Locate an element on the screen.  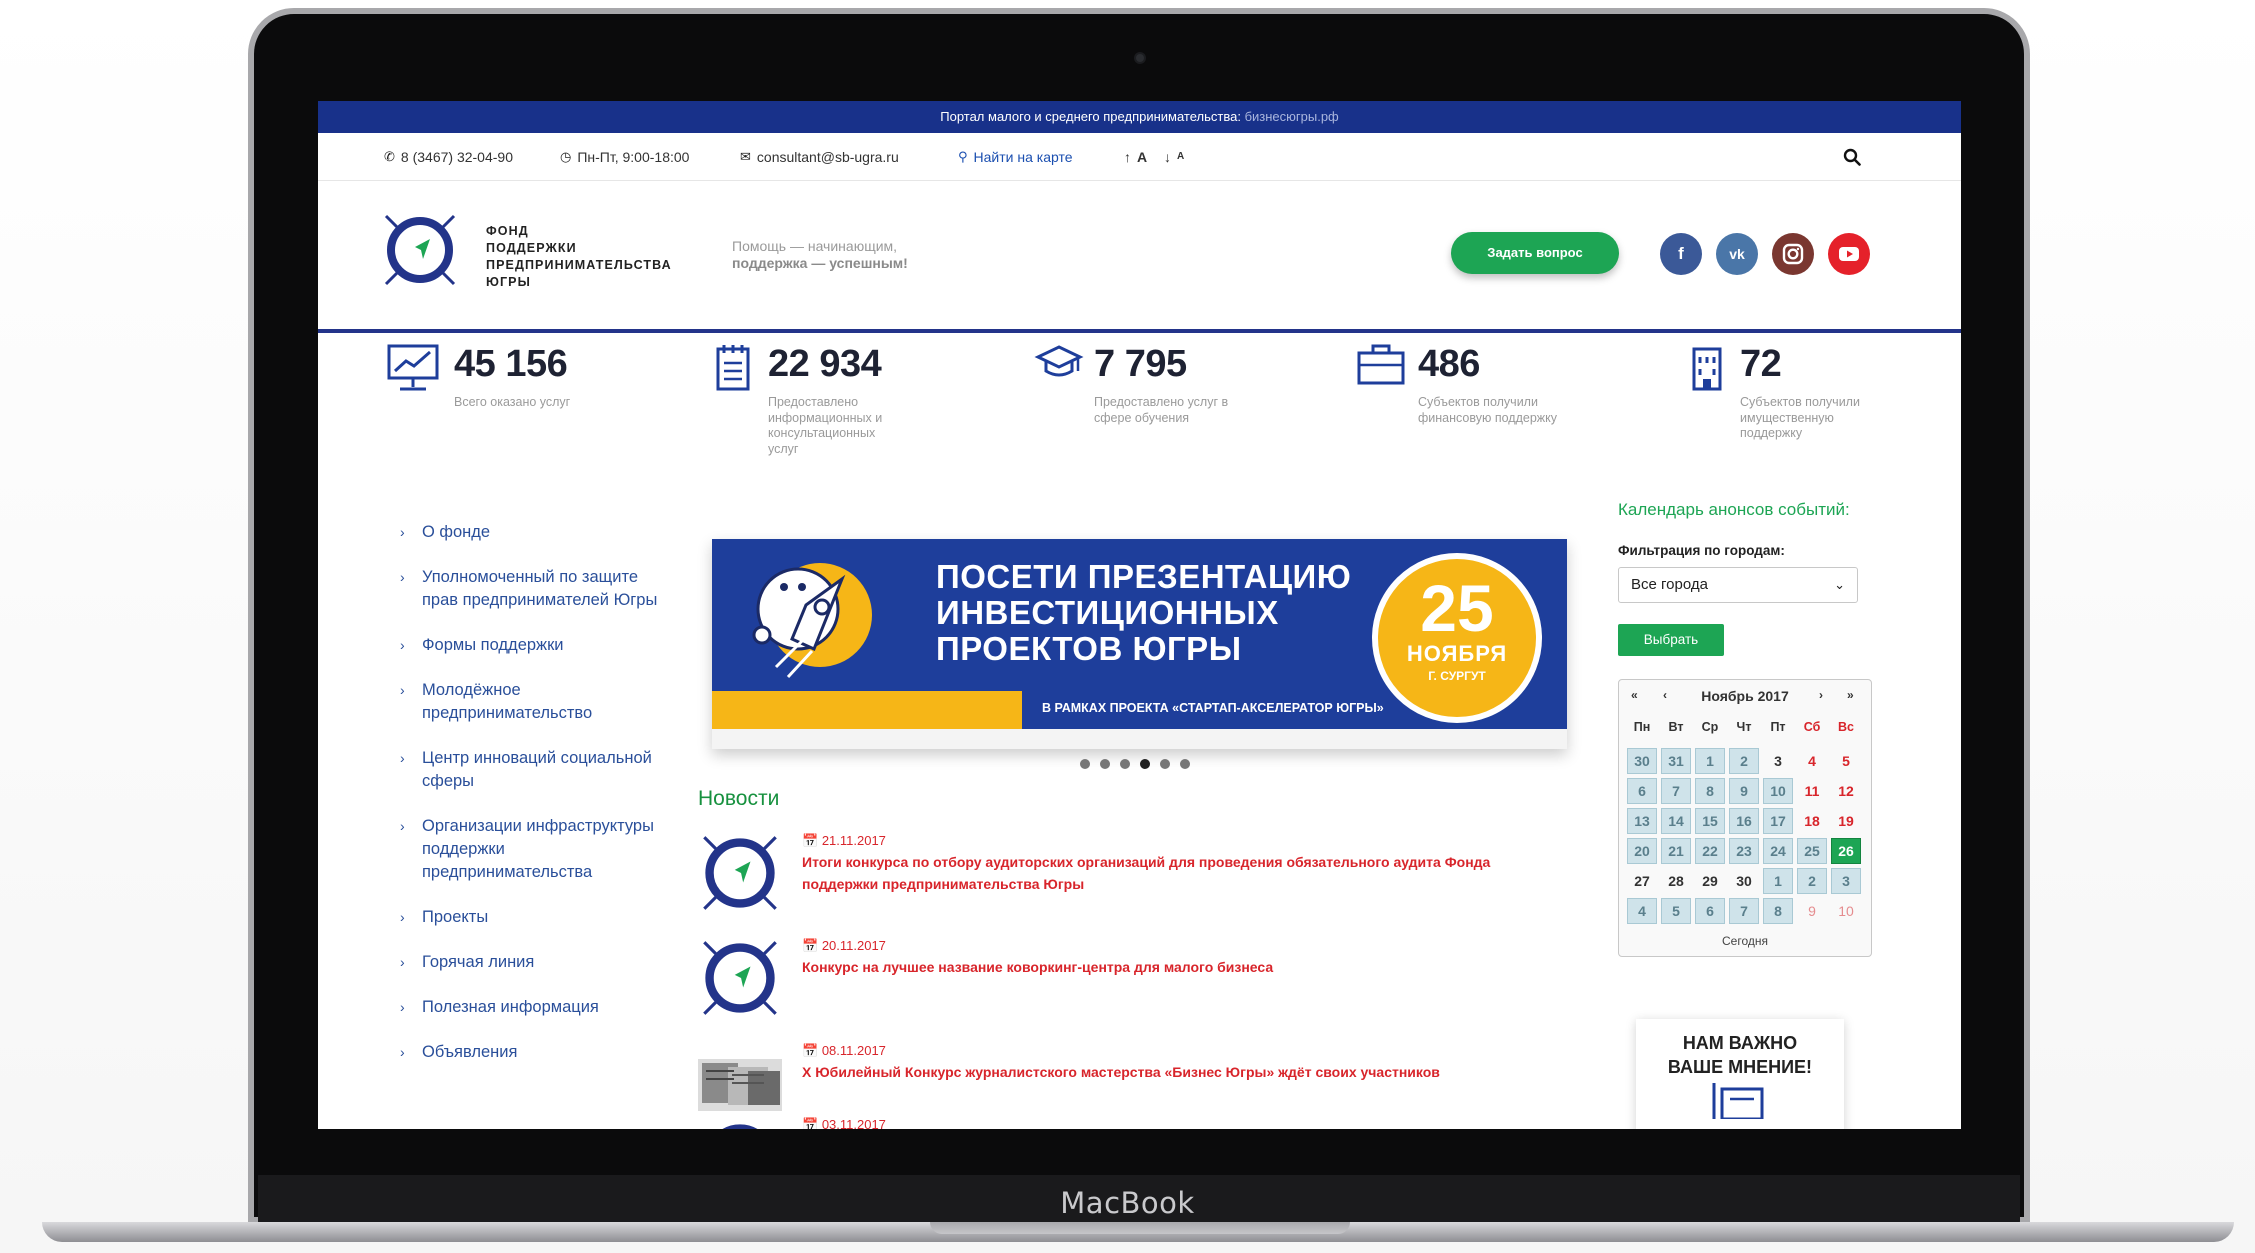
chevron-right-icon: › is located at coordinates (402, 690).